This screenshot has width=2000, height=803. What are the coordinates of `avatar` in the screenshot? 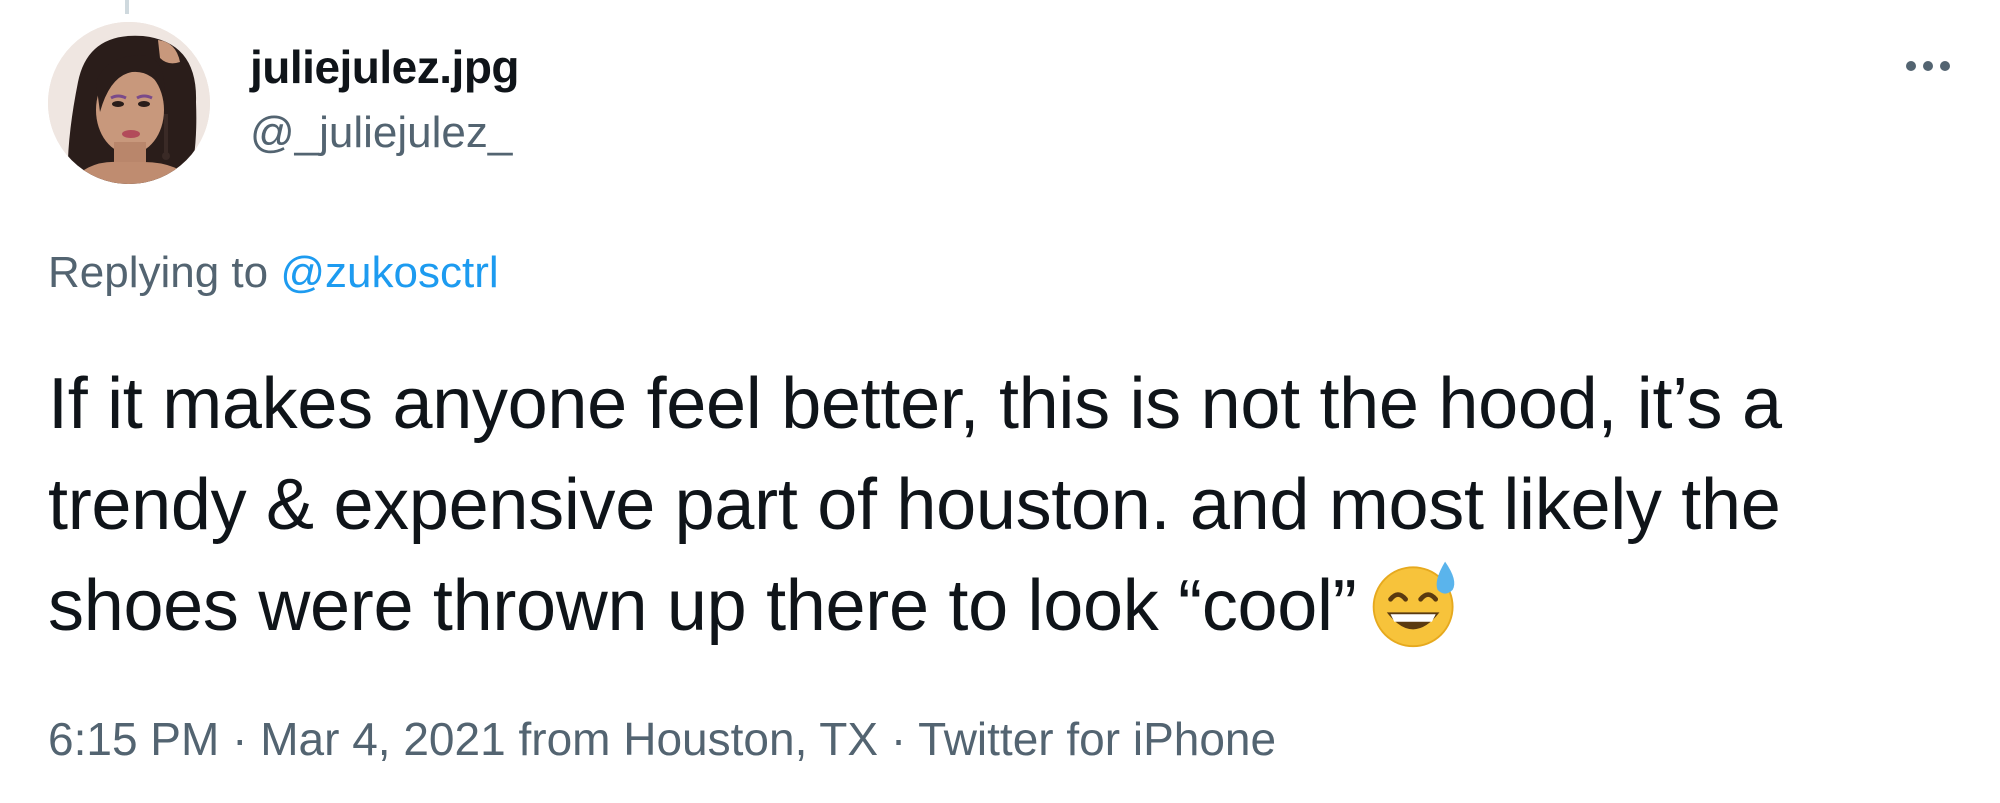 It's located at (129, 103).